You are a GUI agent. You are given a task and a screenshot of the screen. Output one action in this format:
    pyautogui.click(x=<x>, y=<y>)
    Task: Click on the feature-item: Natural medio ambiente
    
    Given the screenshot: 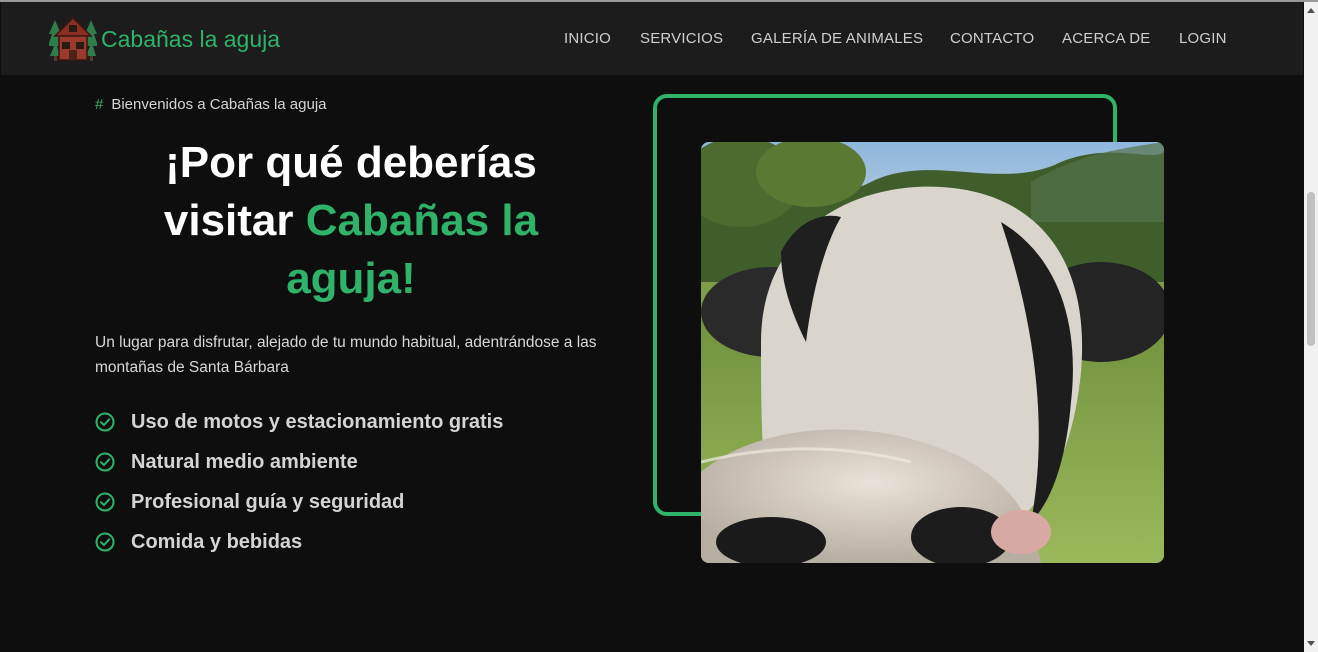 What is the action you would take?
    pyautogui.click(x=299, y=462)
    